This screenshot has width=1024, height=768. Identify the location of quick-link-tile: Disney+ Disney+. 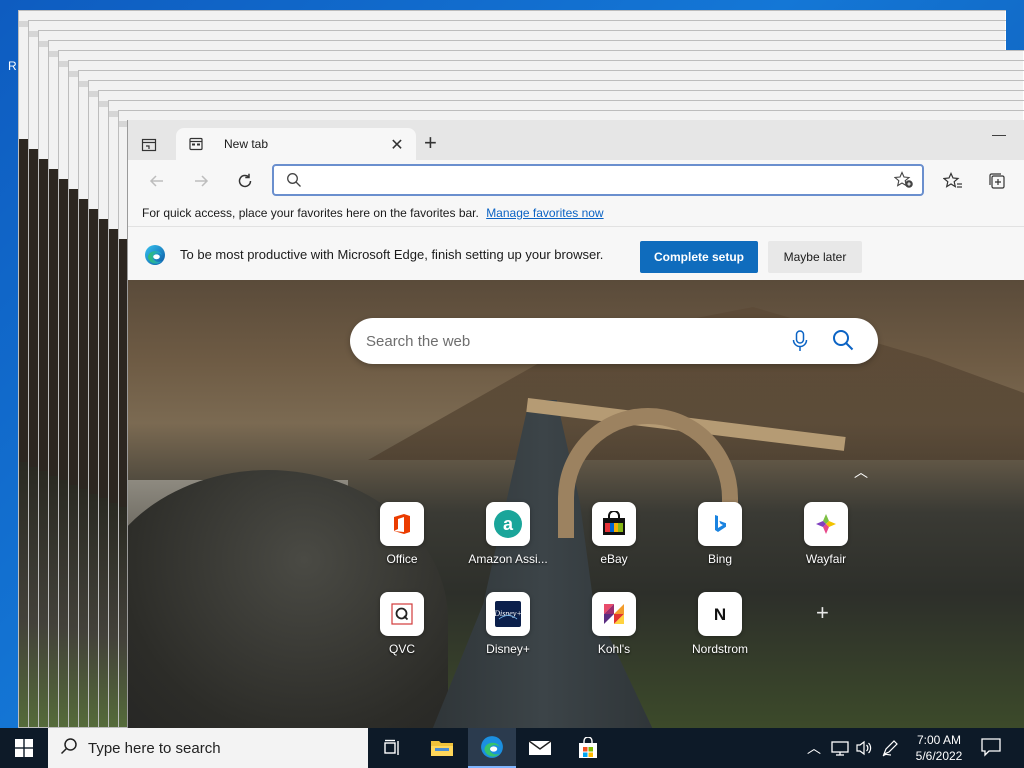
(508, 624).